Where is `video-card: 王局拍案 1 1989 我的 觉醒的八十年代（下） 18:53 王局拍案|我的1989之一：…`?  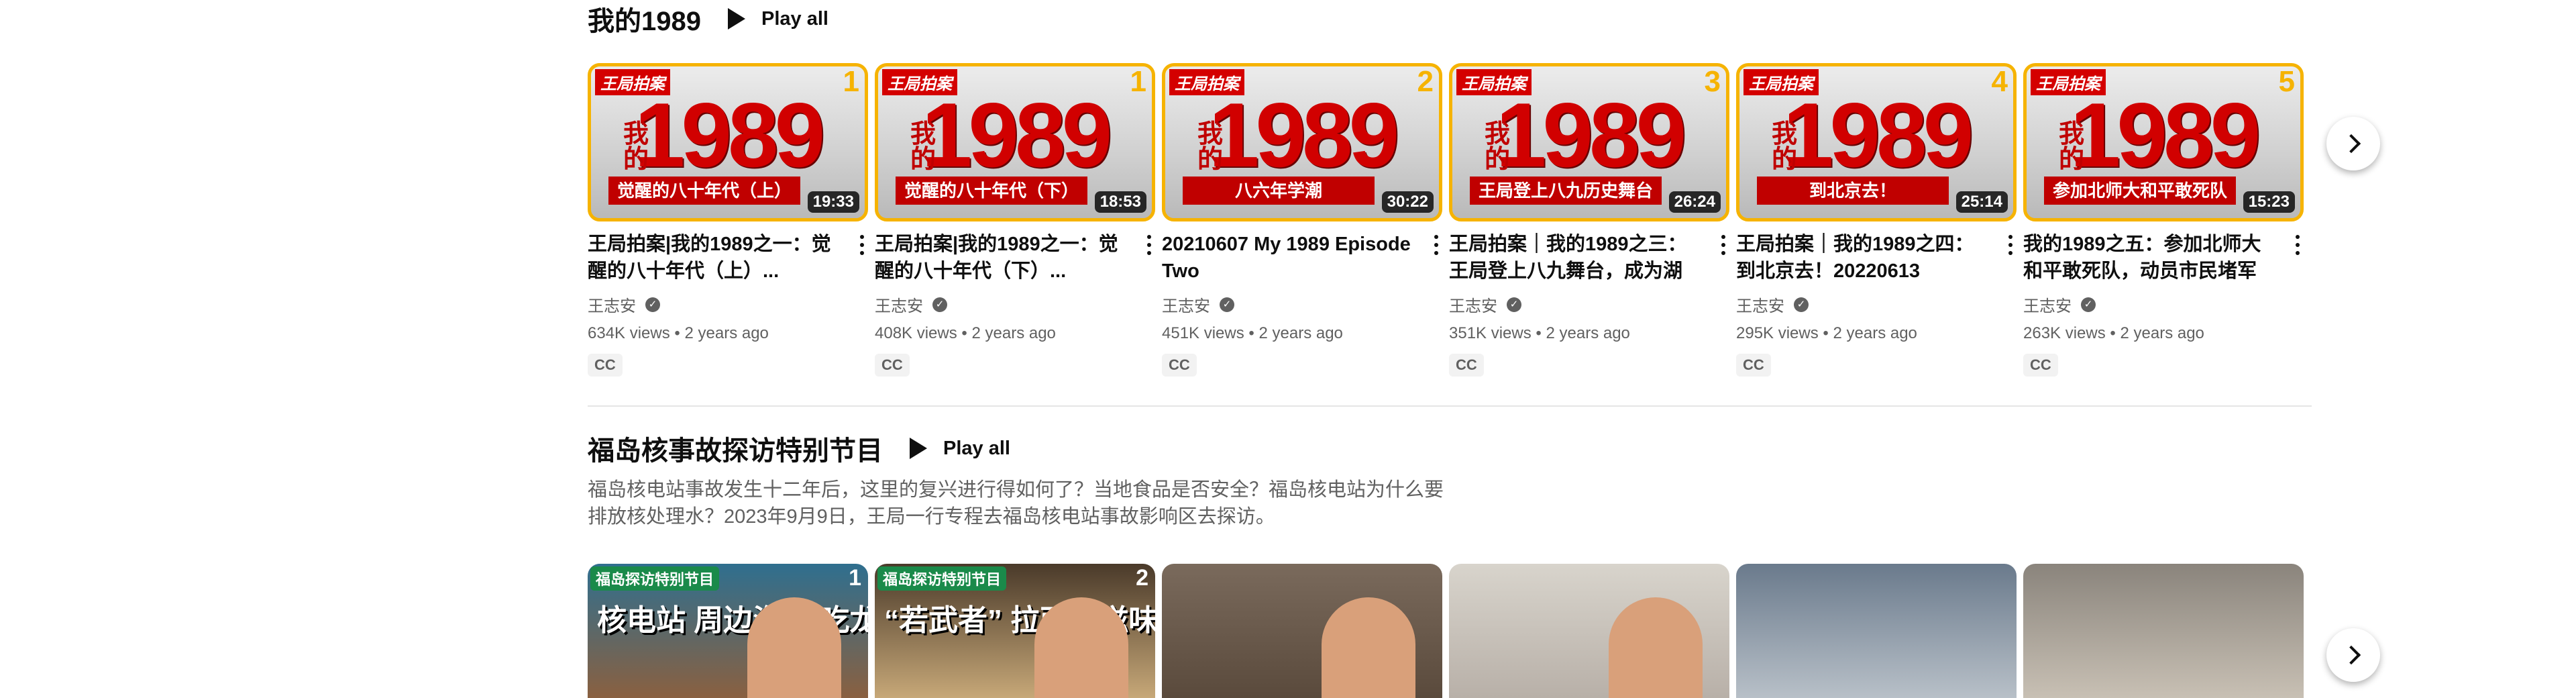
video-card: 王局拍案 1 1989 我的 觉醒的八十年代（下） 18:53 王局拍案|我的1989之一：… is located at coordinates (1015, 220).